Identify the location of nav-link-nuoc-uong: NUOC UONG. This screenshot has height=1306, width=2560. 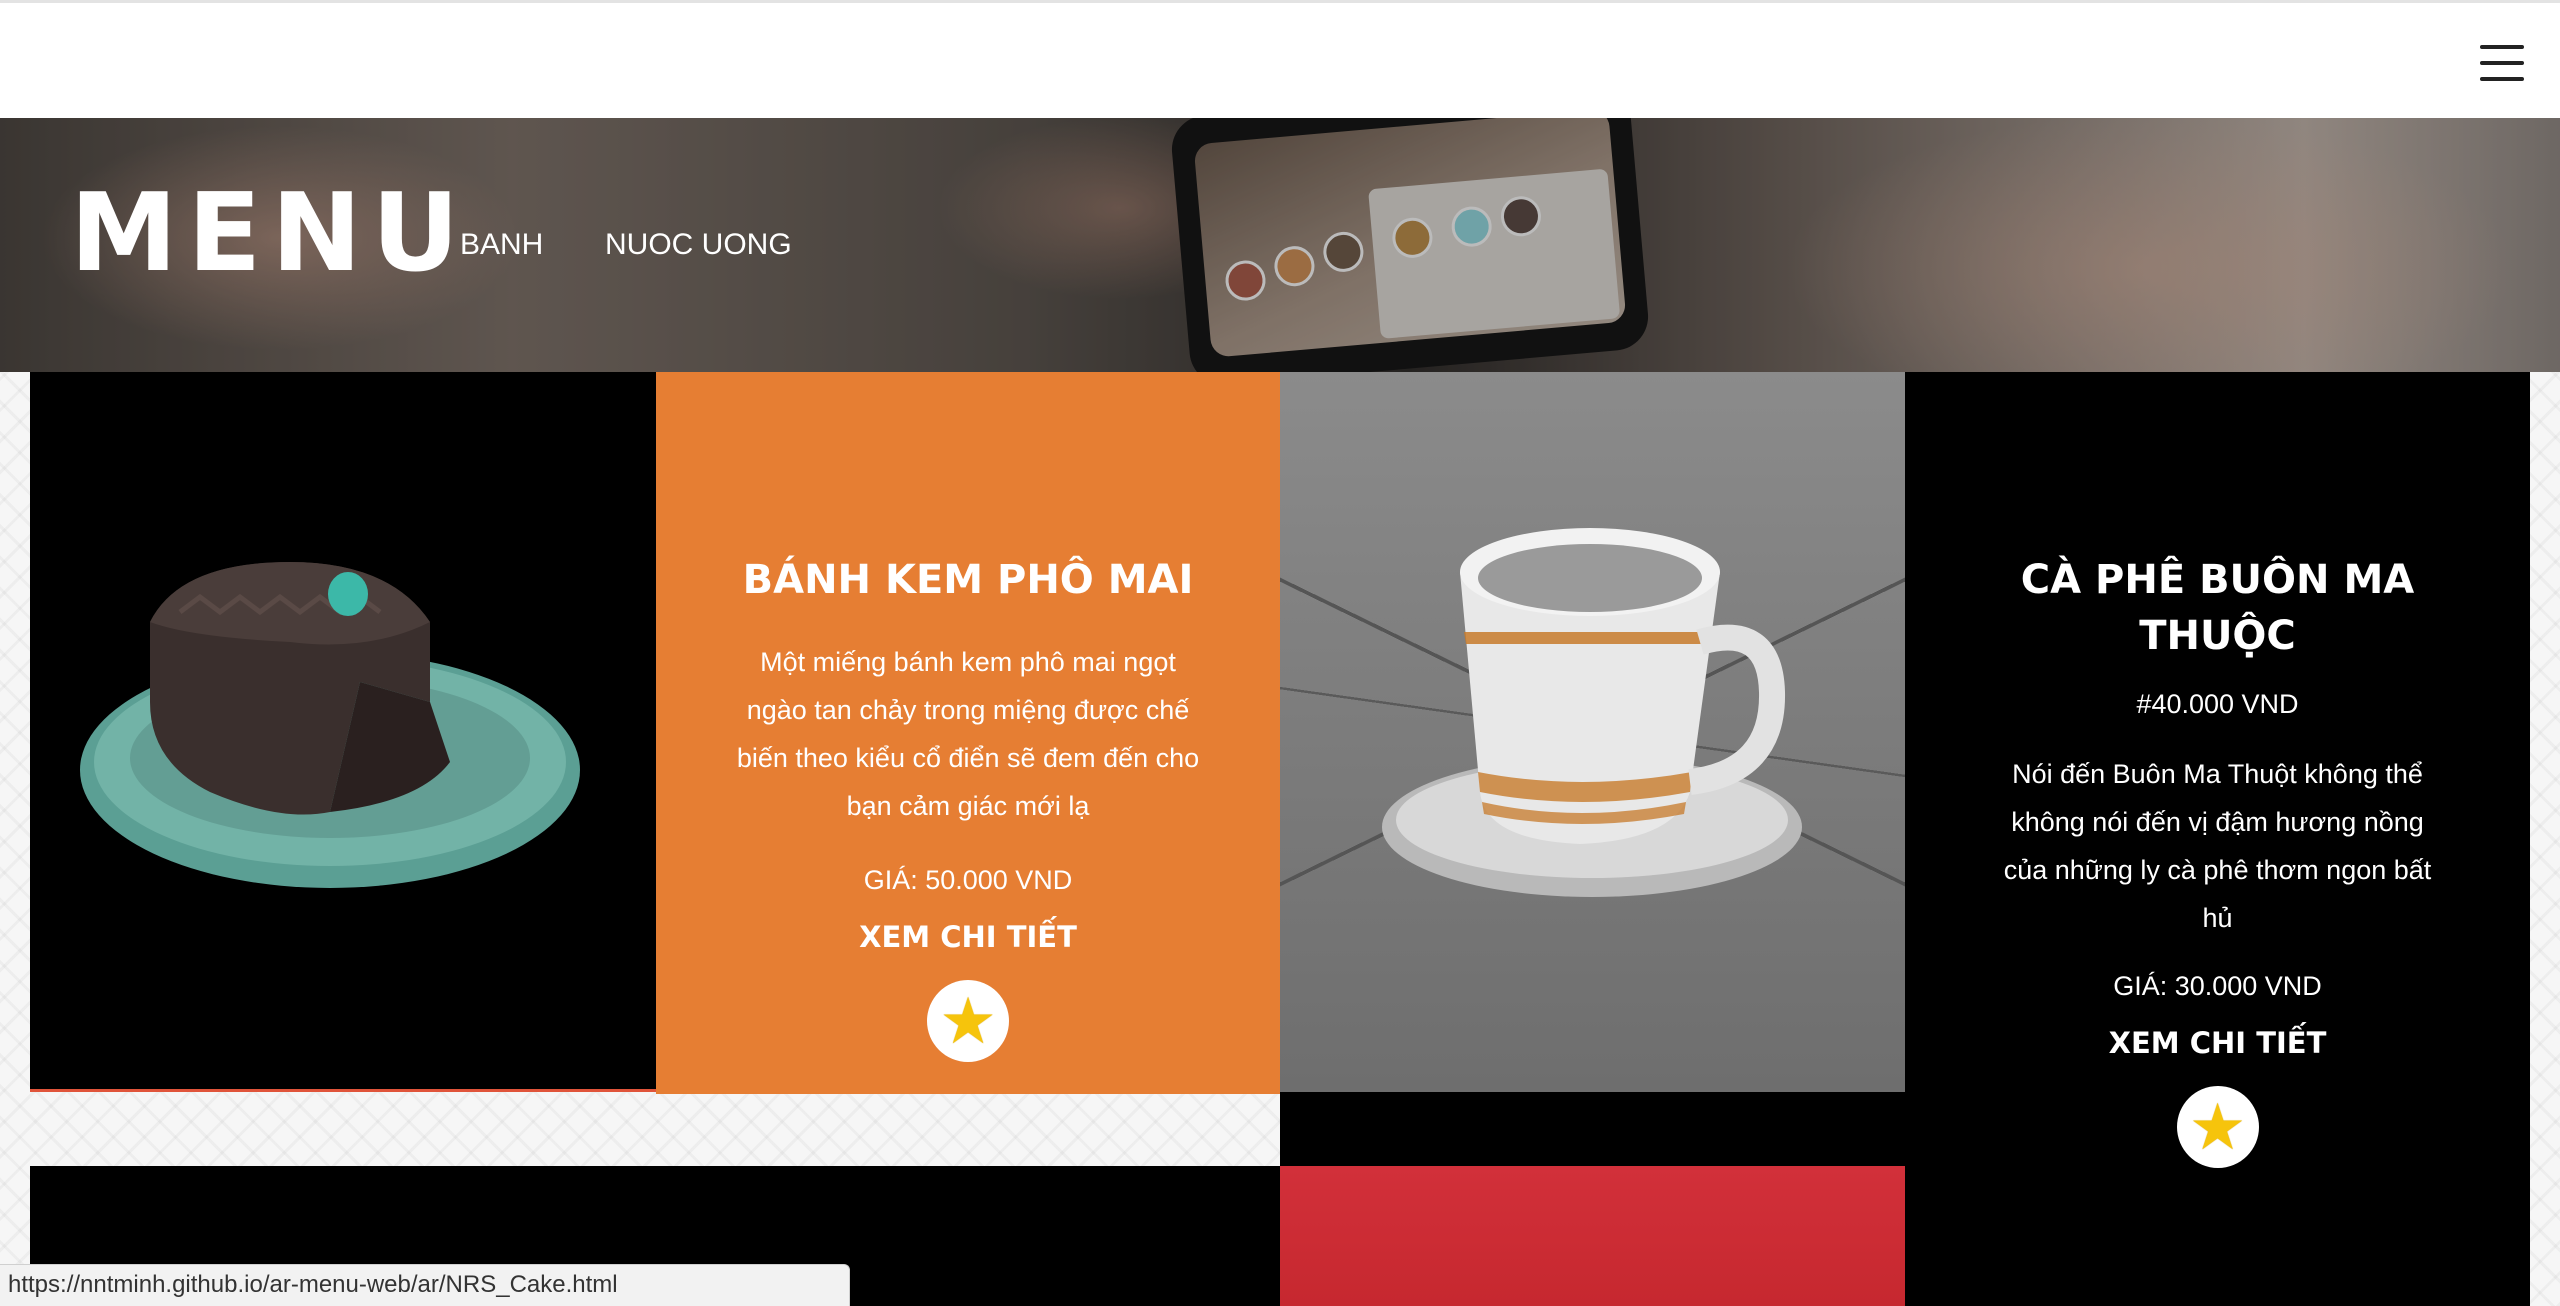
(698, 245).